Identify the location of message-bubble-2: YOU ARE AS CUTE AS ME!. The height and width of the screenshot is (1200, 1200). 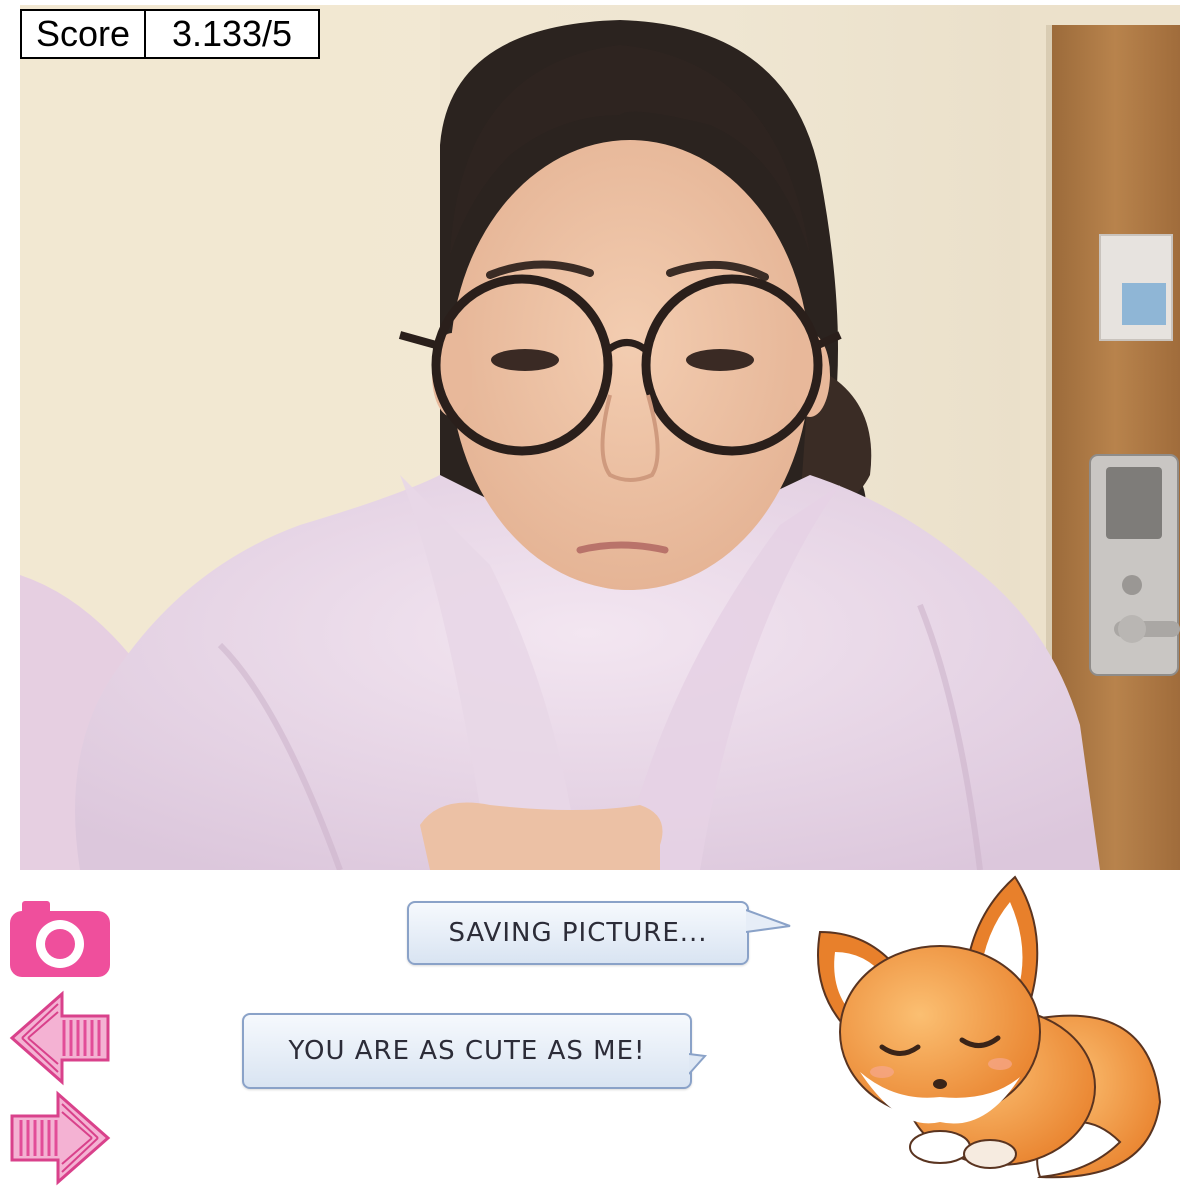
(467, 1051).